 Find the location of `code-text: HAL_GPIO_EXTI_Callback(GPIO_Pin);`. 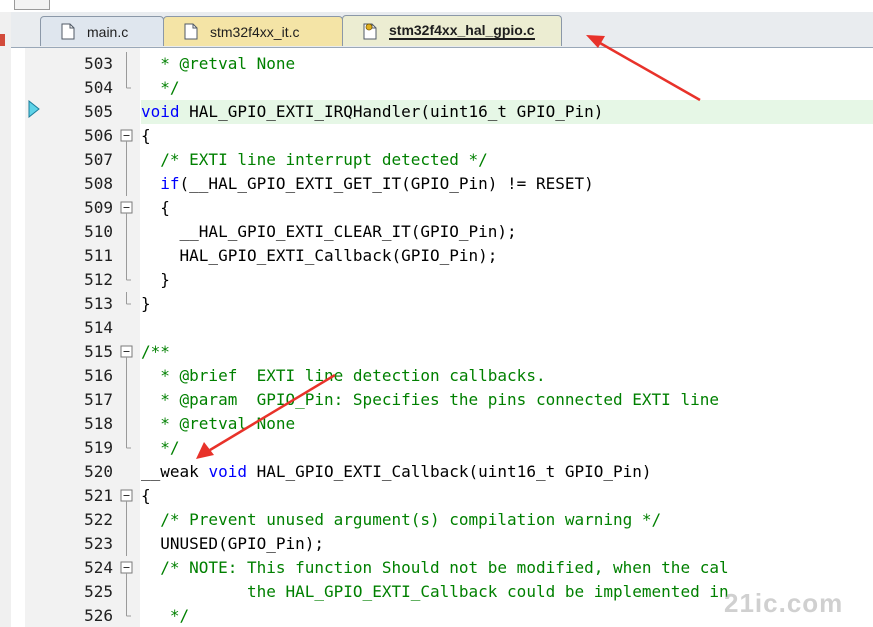

code-text: HAL_GPIO_EXTI_Callback(GPIO_Pin); is located at coordinates (507, 256).